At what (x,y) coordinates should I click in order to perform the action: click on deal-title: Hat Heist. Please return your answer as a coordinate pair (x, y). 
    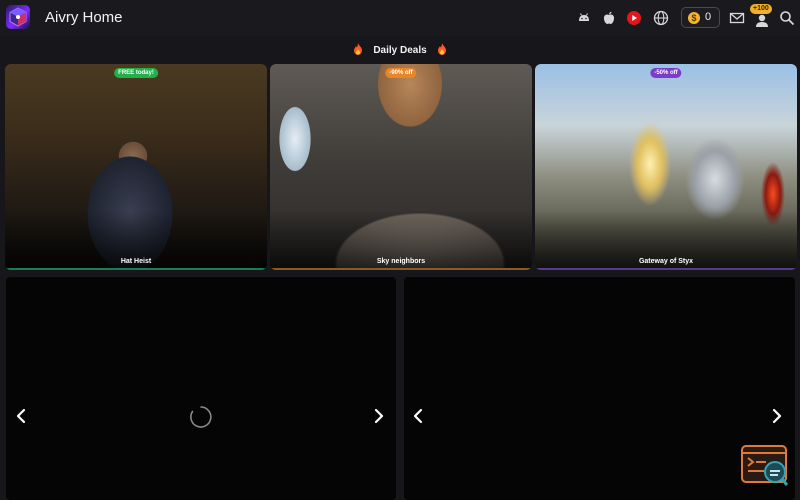
    Looking at the image, I should click on (136, 261).